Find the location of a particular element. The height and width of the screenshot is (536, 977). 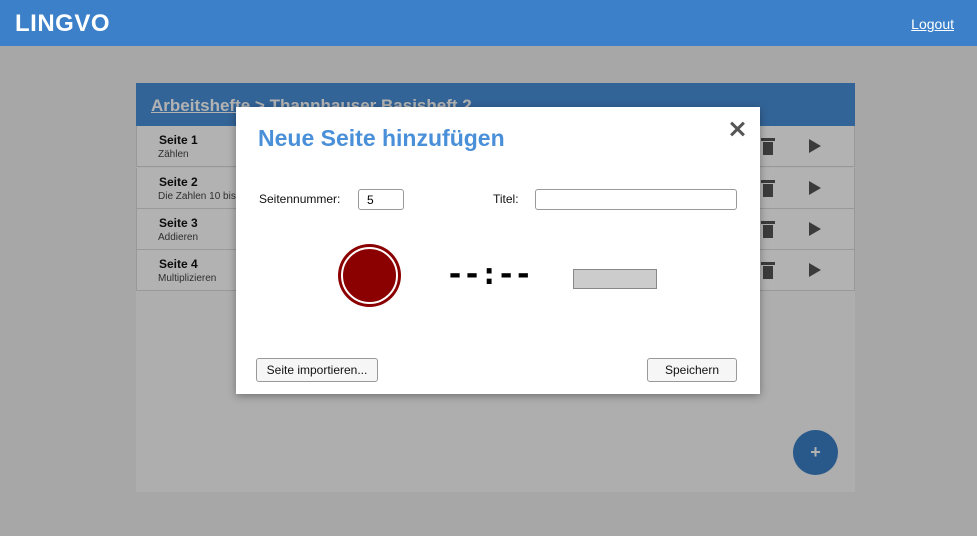

page-number-input is located at coordinates (381, 199).